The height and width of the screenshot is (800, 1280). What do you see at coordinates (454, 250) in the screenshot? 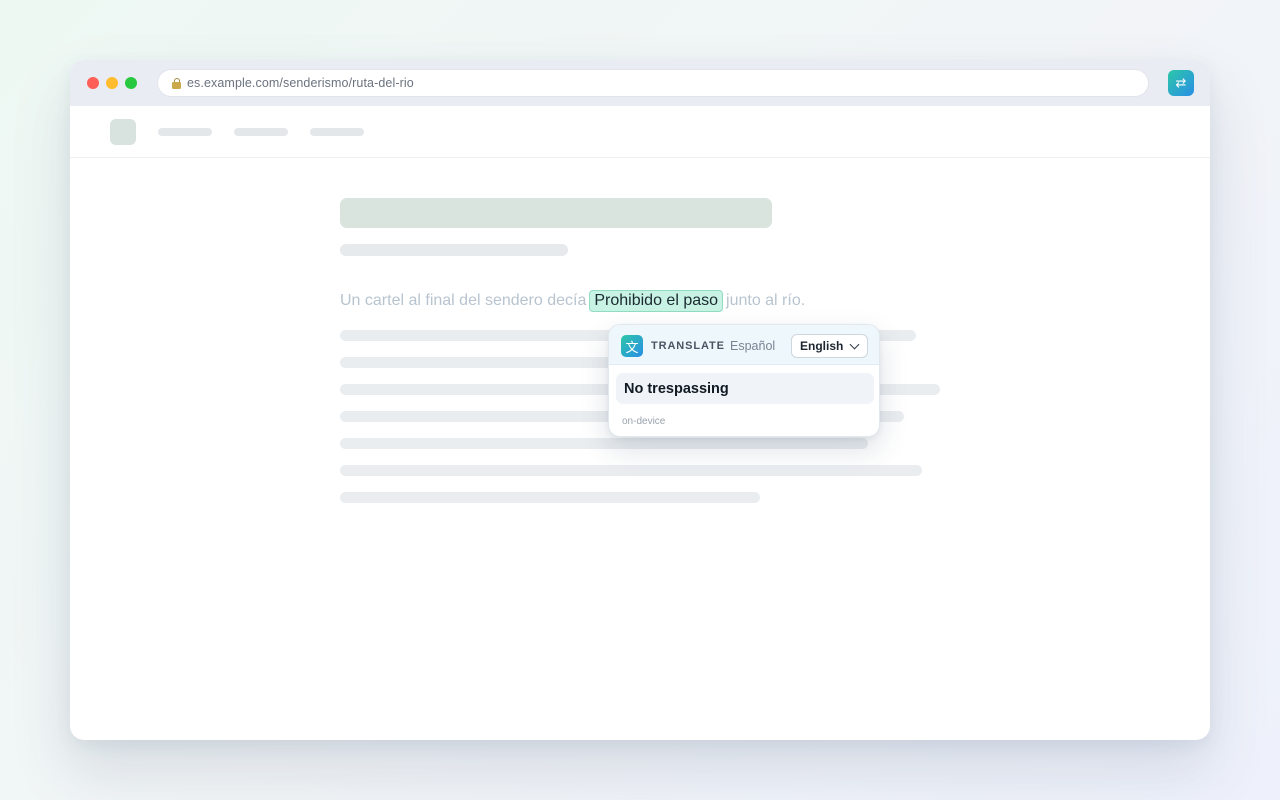
I see `article-subtitle-placeholder` at bounding box center [454, 250].